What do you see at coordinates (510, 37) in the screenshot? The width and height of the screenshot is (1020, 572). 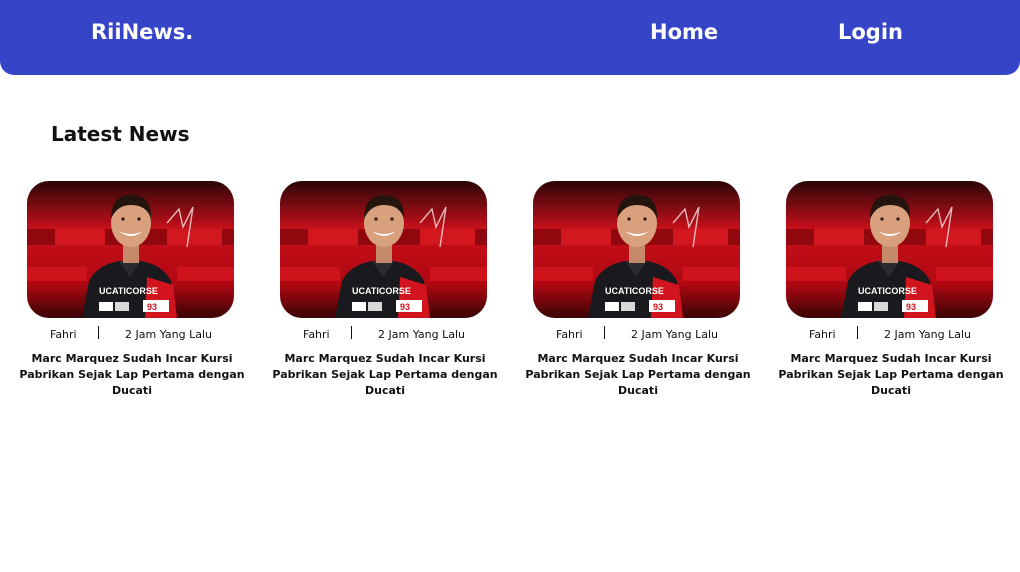 I see `navbar: RiiNews. Home Login` at bounding box center [510, 37].